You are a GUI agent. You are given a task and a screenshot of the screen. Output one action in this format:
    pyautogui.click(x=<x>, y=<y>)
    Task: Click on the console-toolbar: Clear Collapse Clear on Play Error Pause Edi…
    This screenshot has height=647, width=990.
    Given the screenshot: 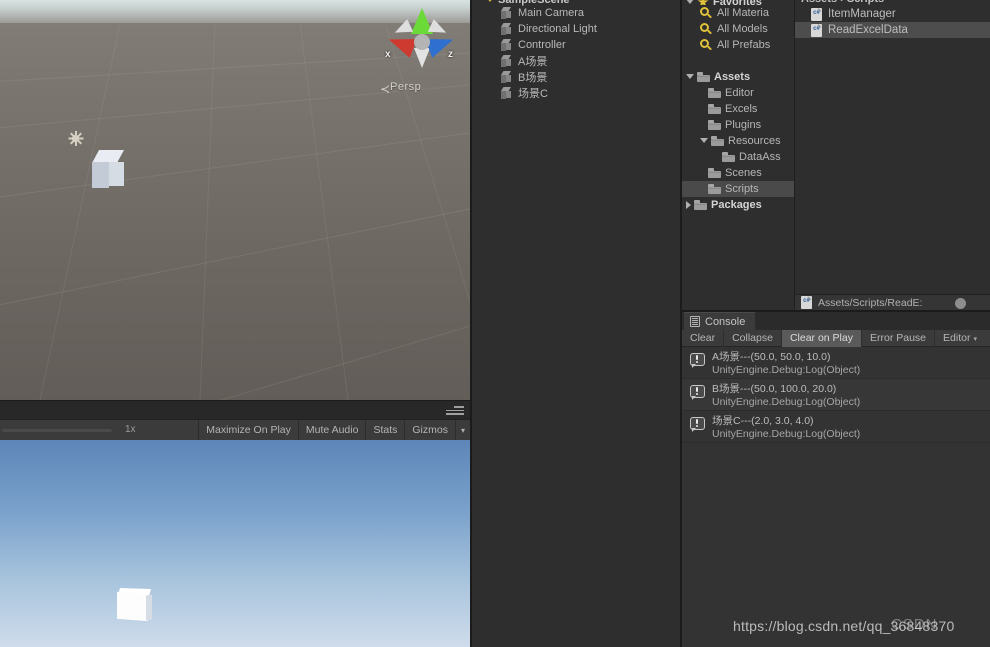 What is the action you would take?
    pyautogui.click(x=836, y=338)
    